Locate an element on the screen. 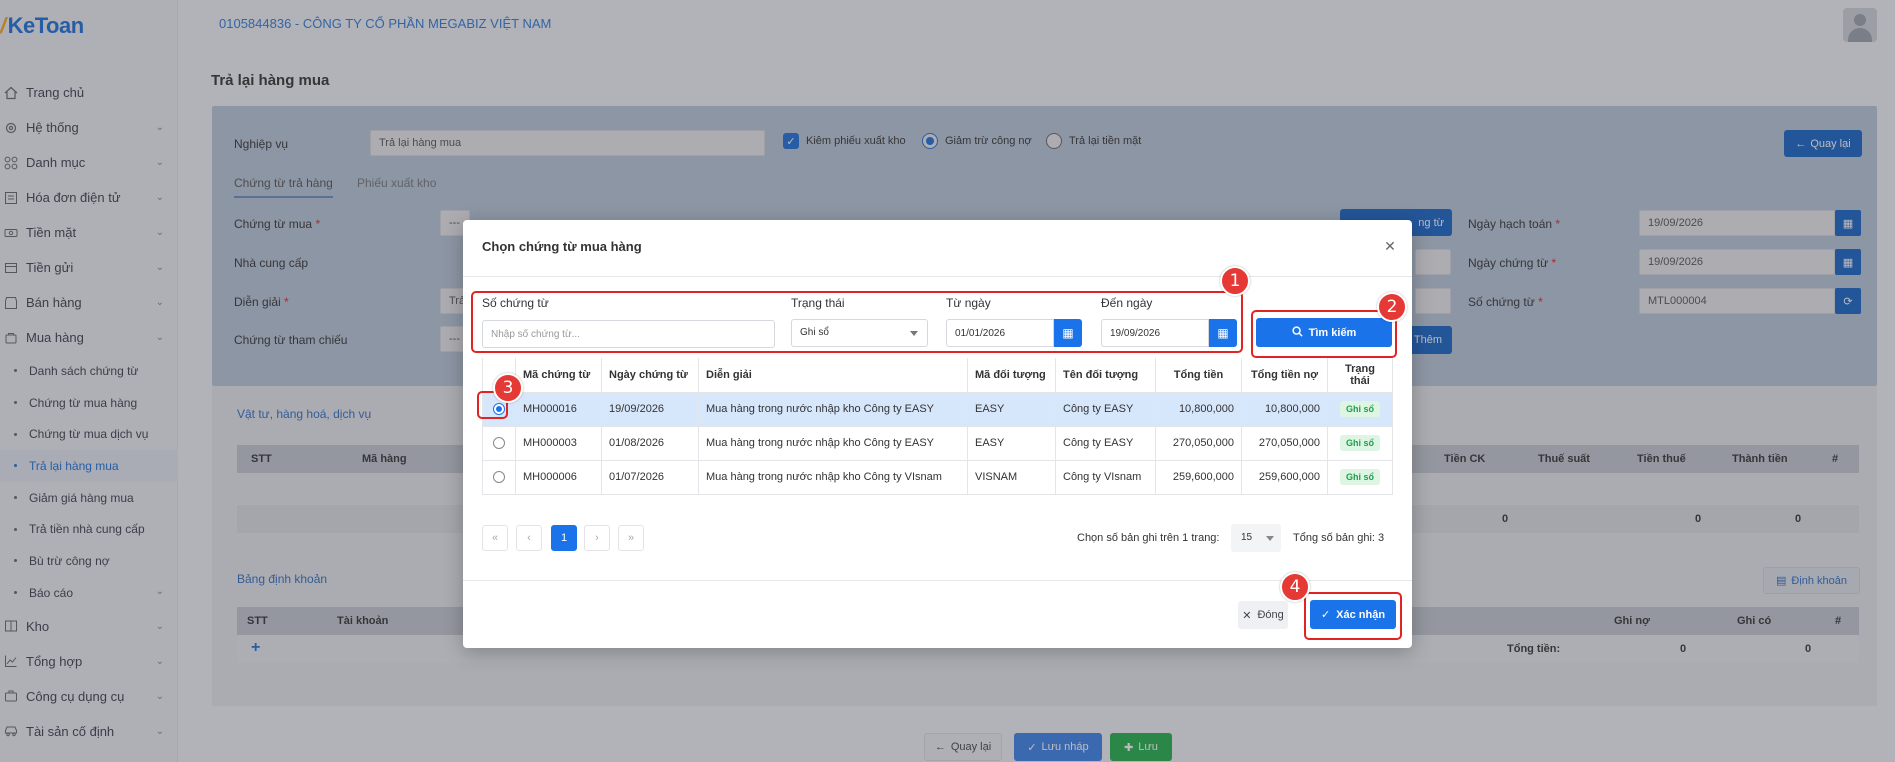 Image resolution: width=1895 pixels, height=762 pixels. cell-no: 10,800,000 is located at coordinates (1284, 409).